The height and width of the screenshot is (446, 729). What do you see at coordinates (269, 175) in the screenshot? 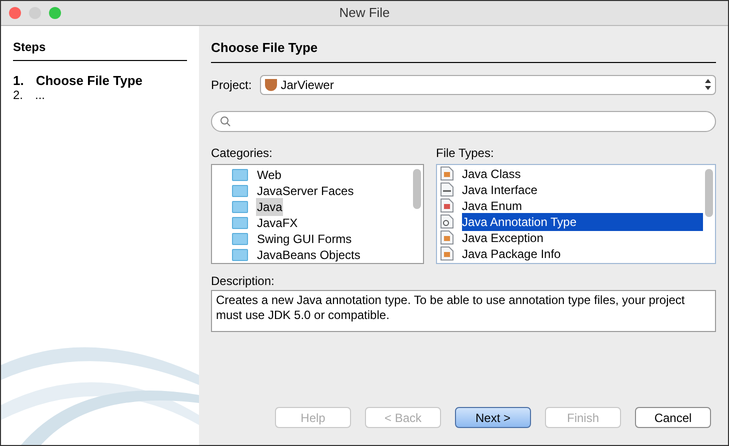
I see `category-item: Web` at bounding box center [269, 175].